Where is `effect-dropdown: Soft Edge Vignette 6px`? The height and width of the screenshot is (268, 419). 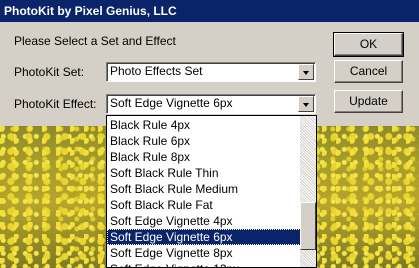
effect-dropdown: Soft Edge Vignette 6px is located at coordinates (211, 104).